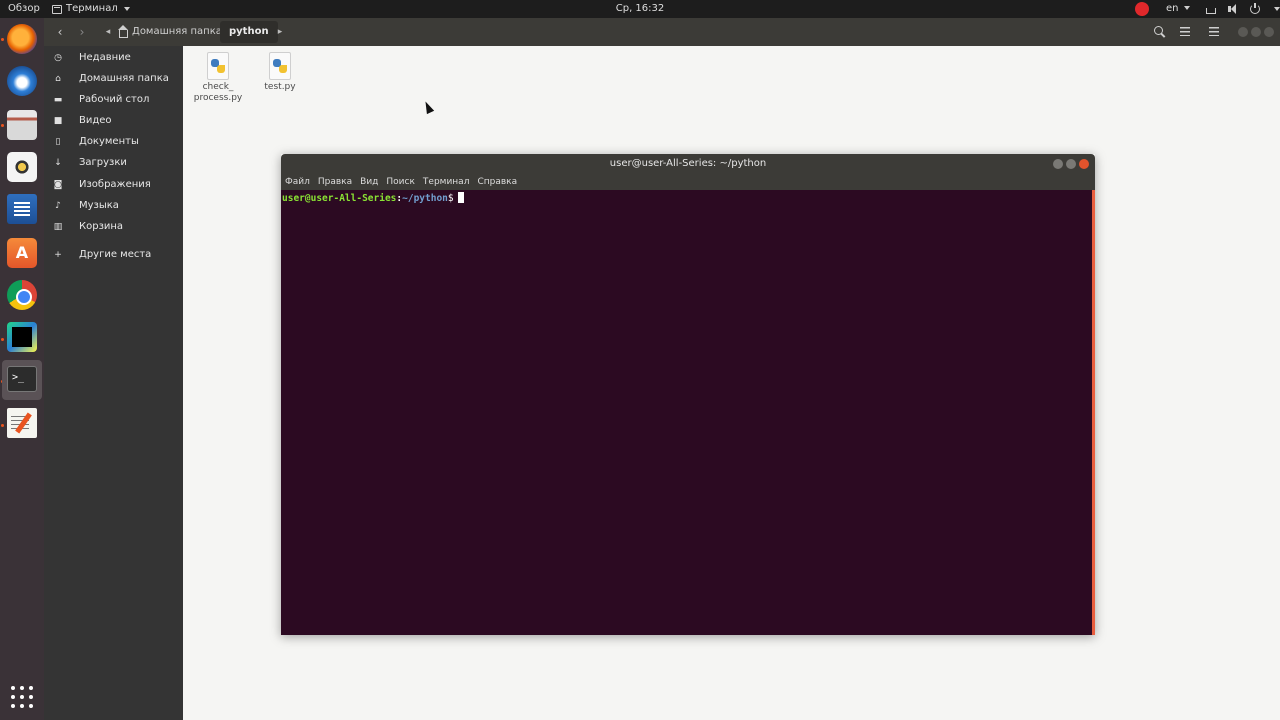 The image size is (1280, 720). I want to click on home-icon: ⌂, so click(58, 79).